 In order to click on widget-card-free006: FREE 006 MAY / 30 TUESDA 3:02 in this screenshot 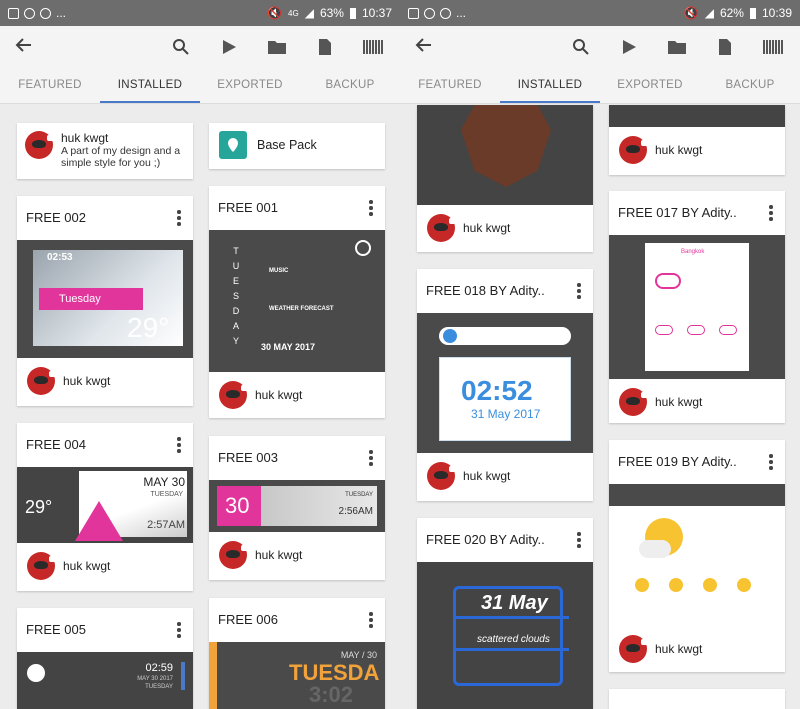, I will do `click(297, 653)`.